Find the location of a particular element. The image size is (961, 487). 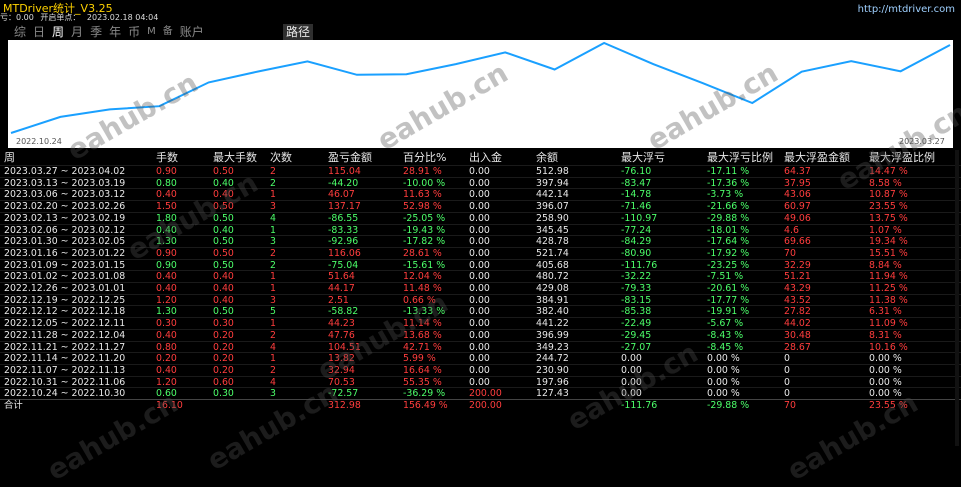

header-count: 次数 is located at coordinates (281, 158).